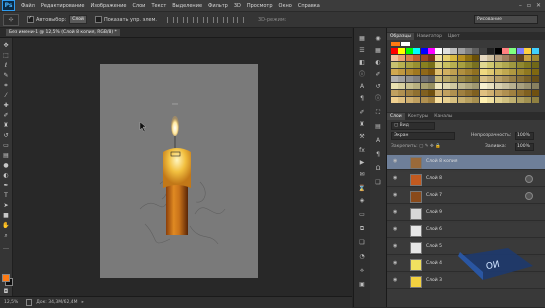 The width and height of the screenshot is (545, 308). What do you see at coordinates (6, 86) in the screenshot?
I see `crop-tool-icon: ⌗` at bounding box center [6, 86].